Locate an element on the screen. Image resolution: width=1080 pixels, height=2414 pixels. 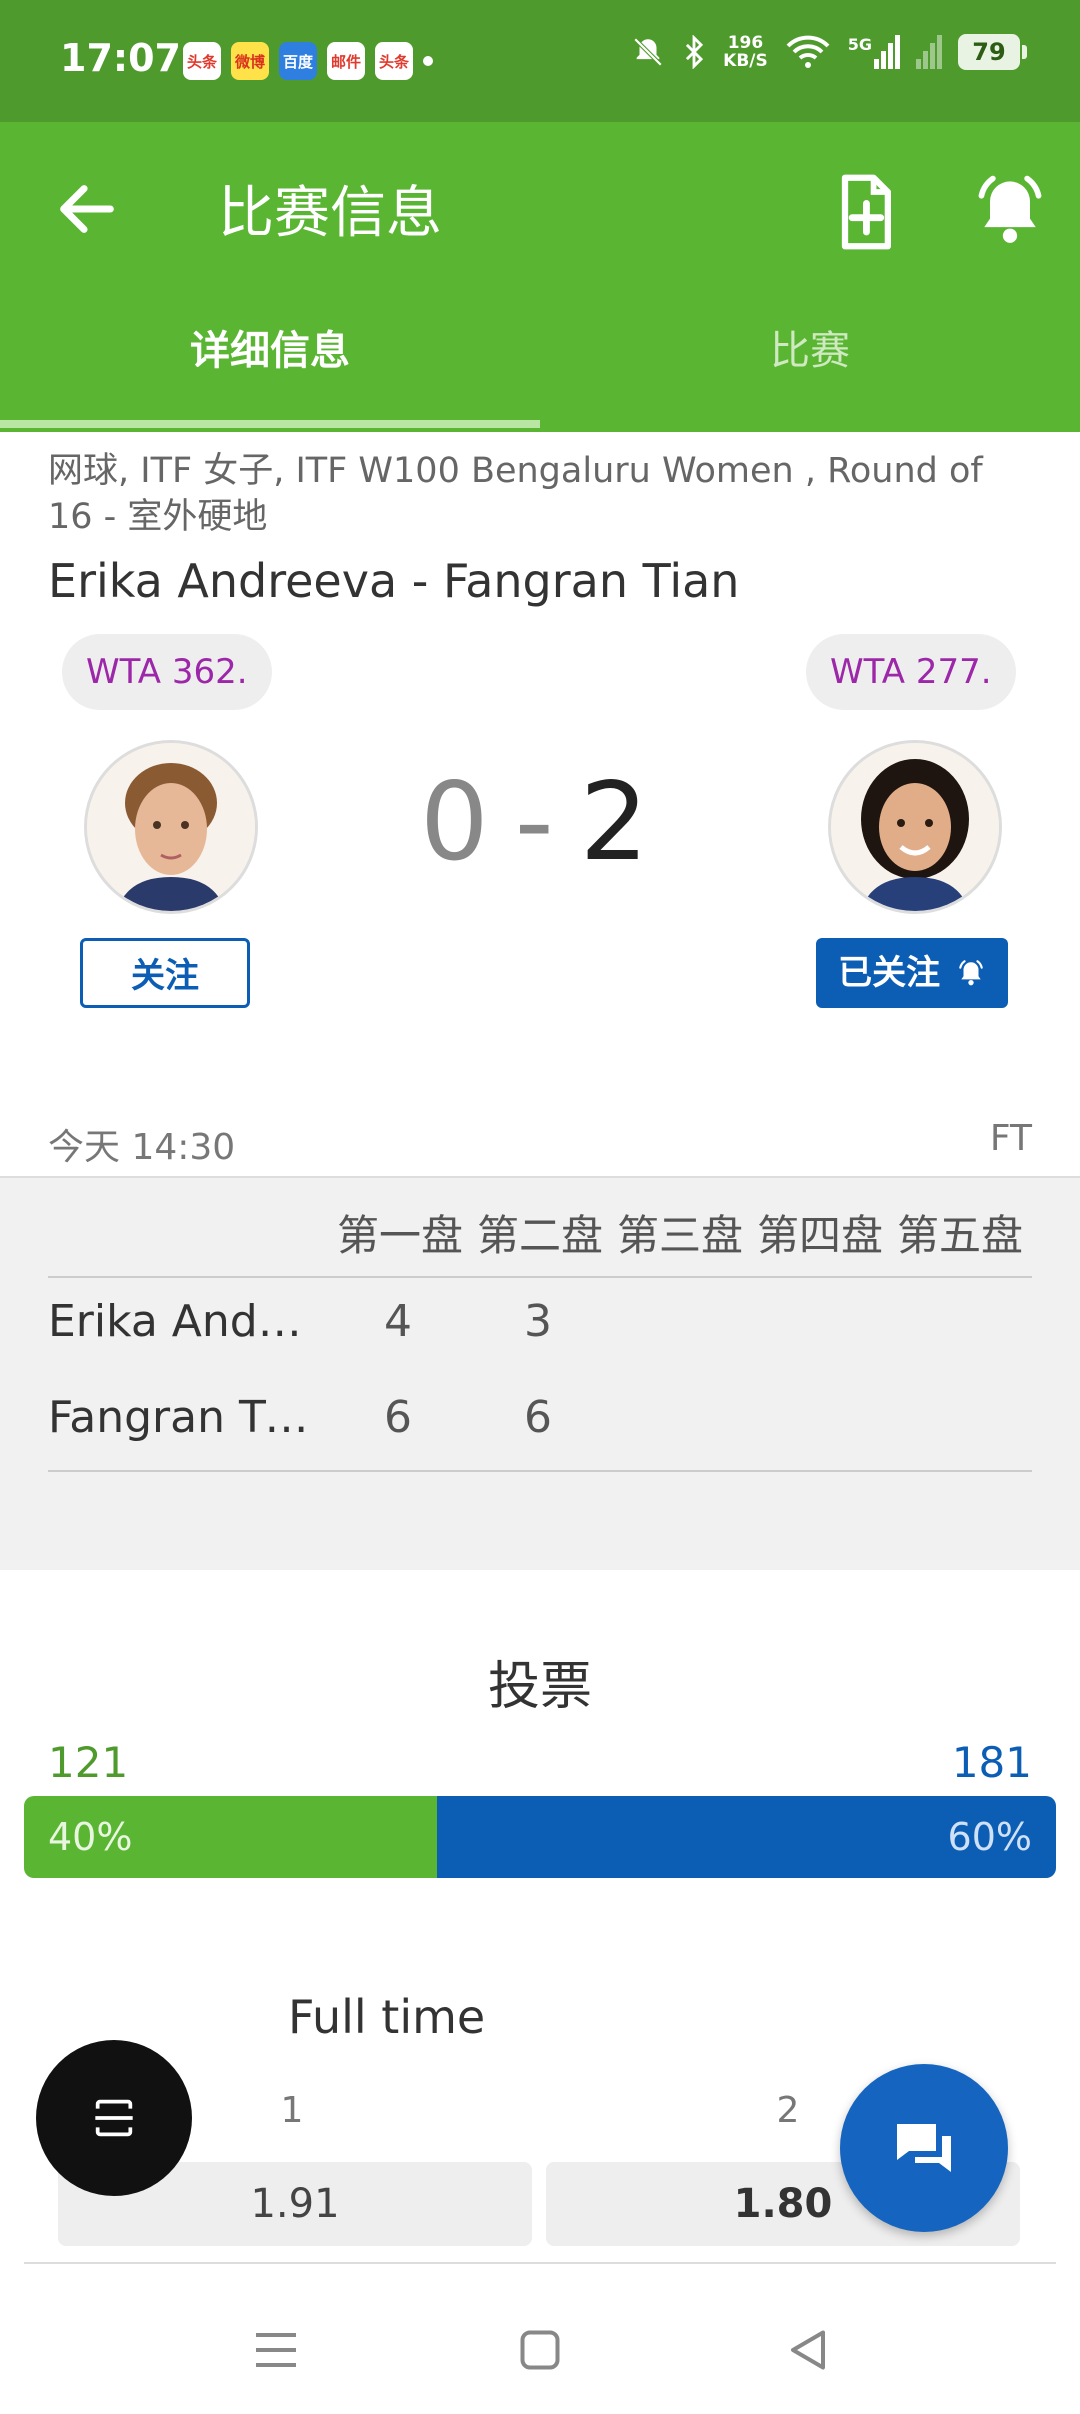
bluetooth-icon is located at coordinates (695, 52).